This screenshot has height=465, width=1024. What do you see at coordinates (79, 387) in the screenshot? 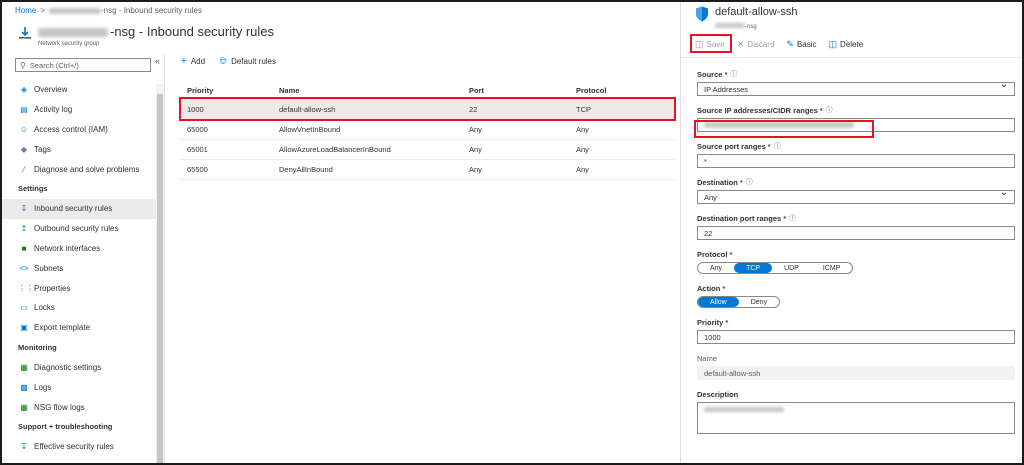
I see `sidebar-item-logs: ▩ Logs` at bounding box center [79, 387].